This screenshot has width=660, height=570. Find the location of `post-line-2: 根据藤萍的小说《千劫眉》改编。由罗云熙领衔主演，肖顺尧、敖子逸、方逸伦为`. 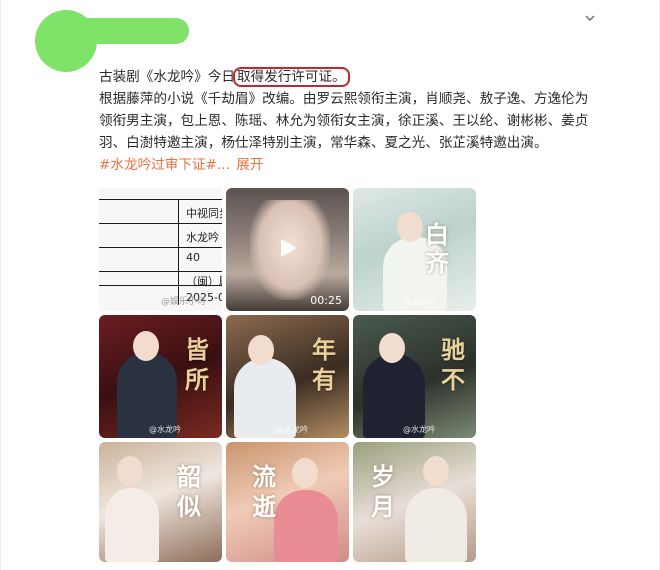

post-line-2: 根据藤萍的小说《千劫眉》改编。由罗云熙领衔主演，肖顺尧、敖子逸、方逸伦为 is located at coordinates (344, 99).